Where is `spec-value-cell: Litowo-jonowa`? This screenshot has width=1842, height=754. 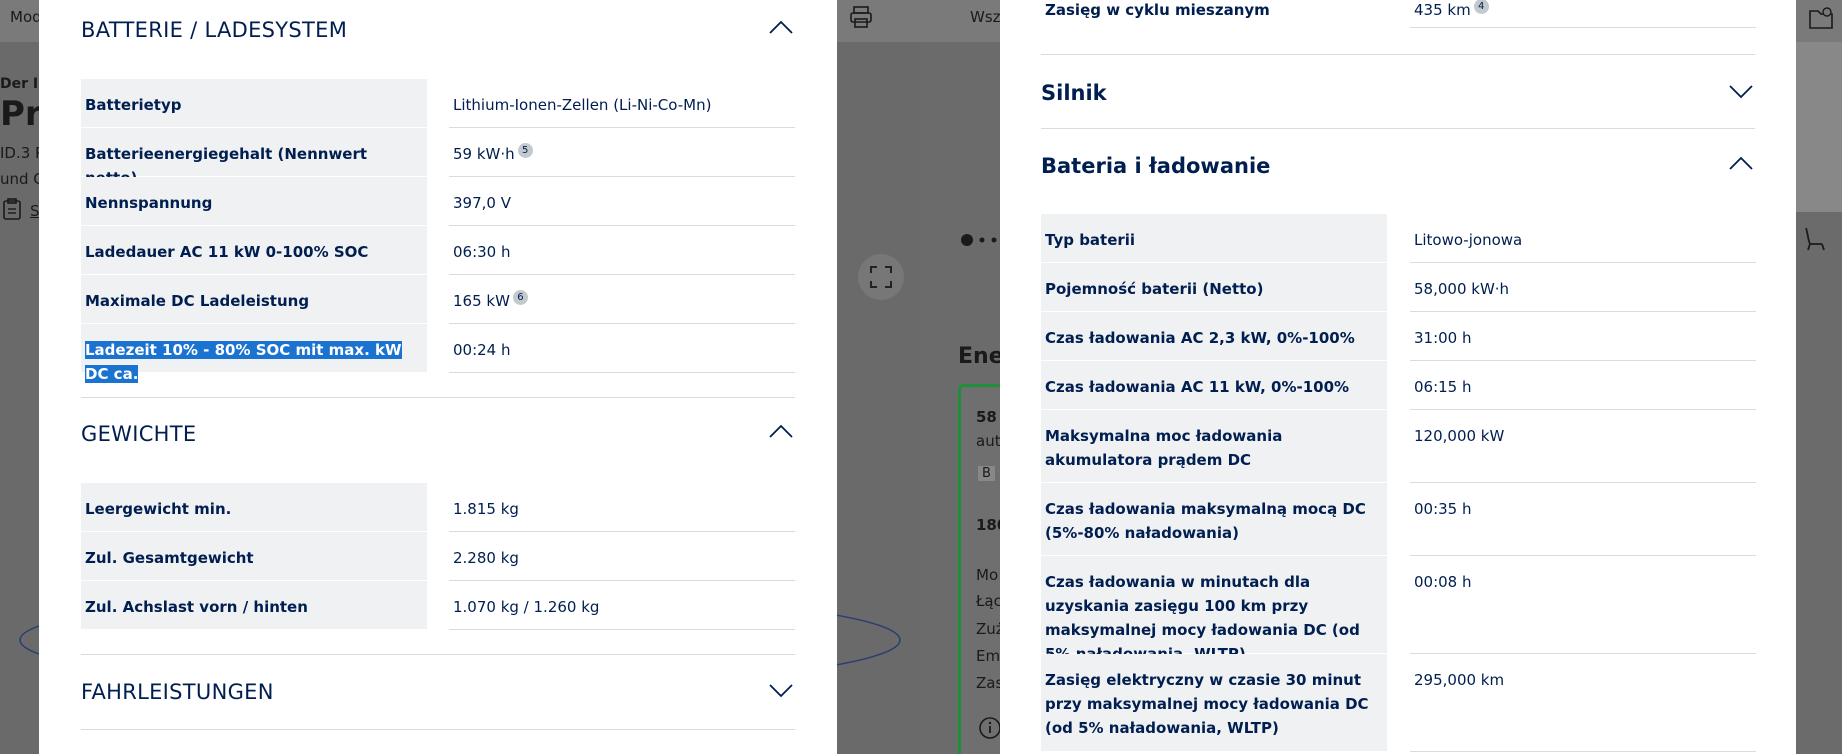
spec-value-cell: Litowo-jonowa is located at coordinates (1583, 238).